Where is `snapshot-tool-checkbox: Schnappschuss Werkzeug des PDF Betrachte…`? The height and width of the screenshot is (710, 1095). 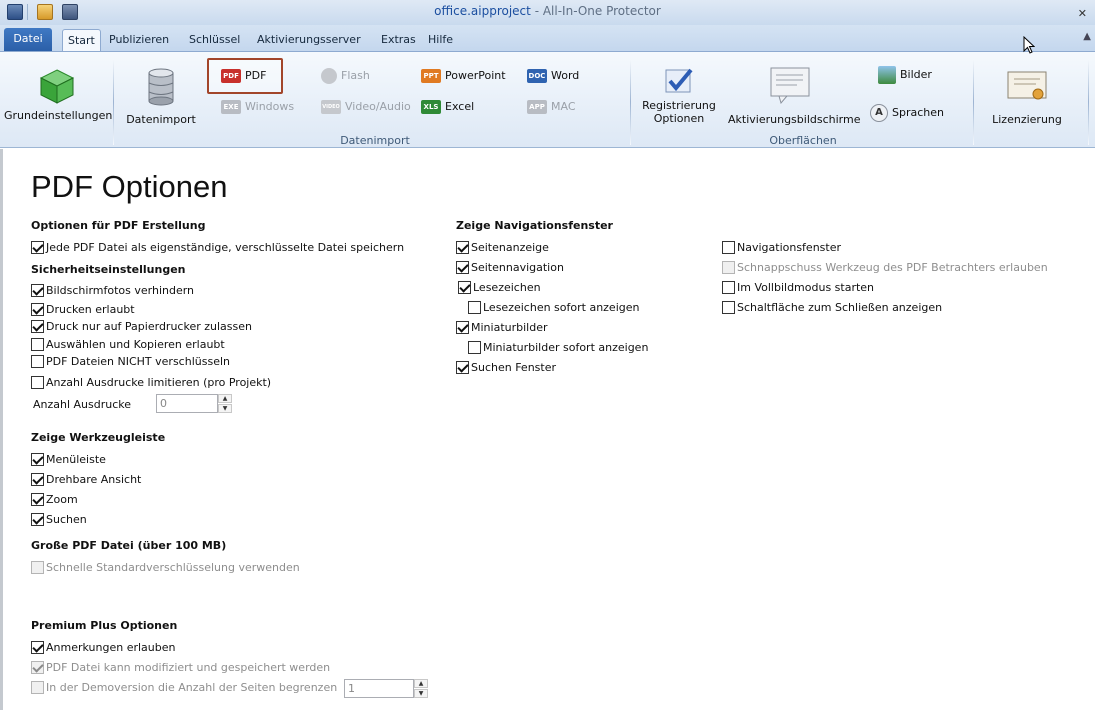 snapshot-tool-checkbox: Schnappschuss Werkzeug des PDF Betrachte… is located at coordinates (885, 268).